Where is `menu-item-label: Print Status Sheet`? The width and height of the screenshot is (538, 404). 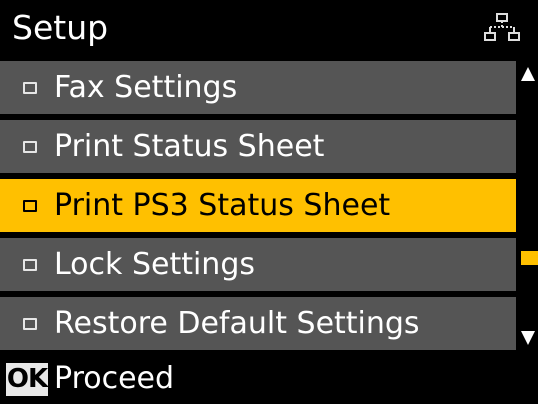 menu-item-label: Print Status Sheet is located at coordinates (189, 146).